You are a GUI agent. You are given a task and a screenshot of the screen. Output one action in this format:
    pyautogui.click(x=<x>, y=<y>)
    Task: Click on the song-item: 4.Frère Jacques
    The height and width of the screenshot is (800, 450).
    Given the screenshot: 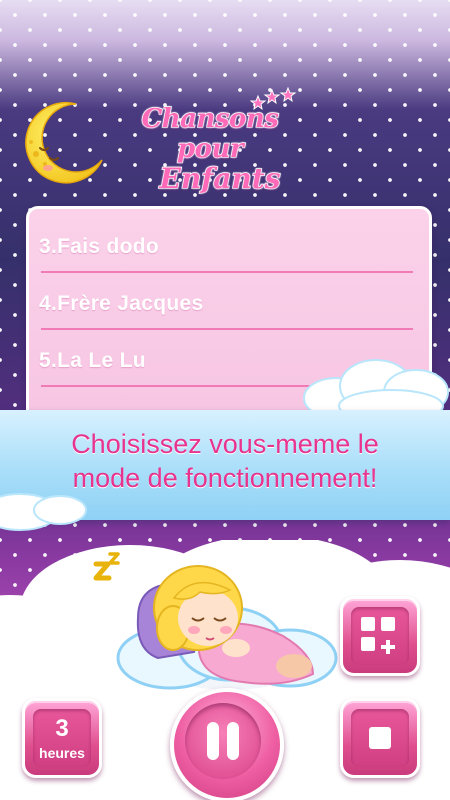 What is the action you would take?
    pyautogui.click(x=226, y=302)
    